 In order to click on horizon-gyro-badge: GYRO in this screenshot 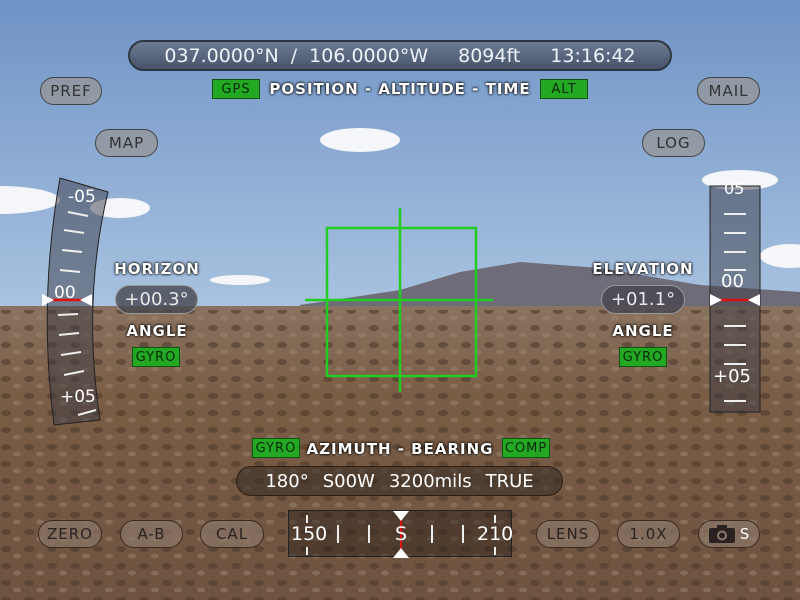, I will do `click(156, 357)`.